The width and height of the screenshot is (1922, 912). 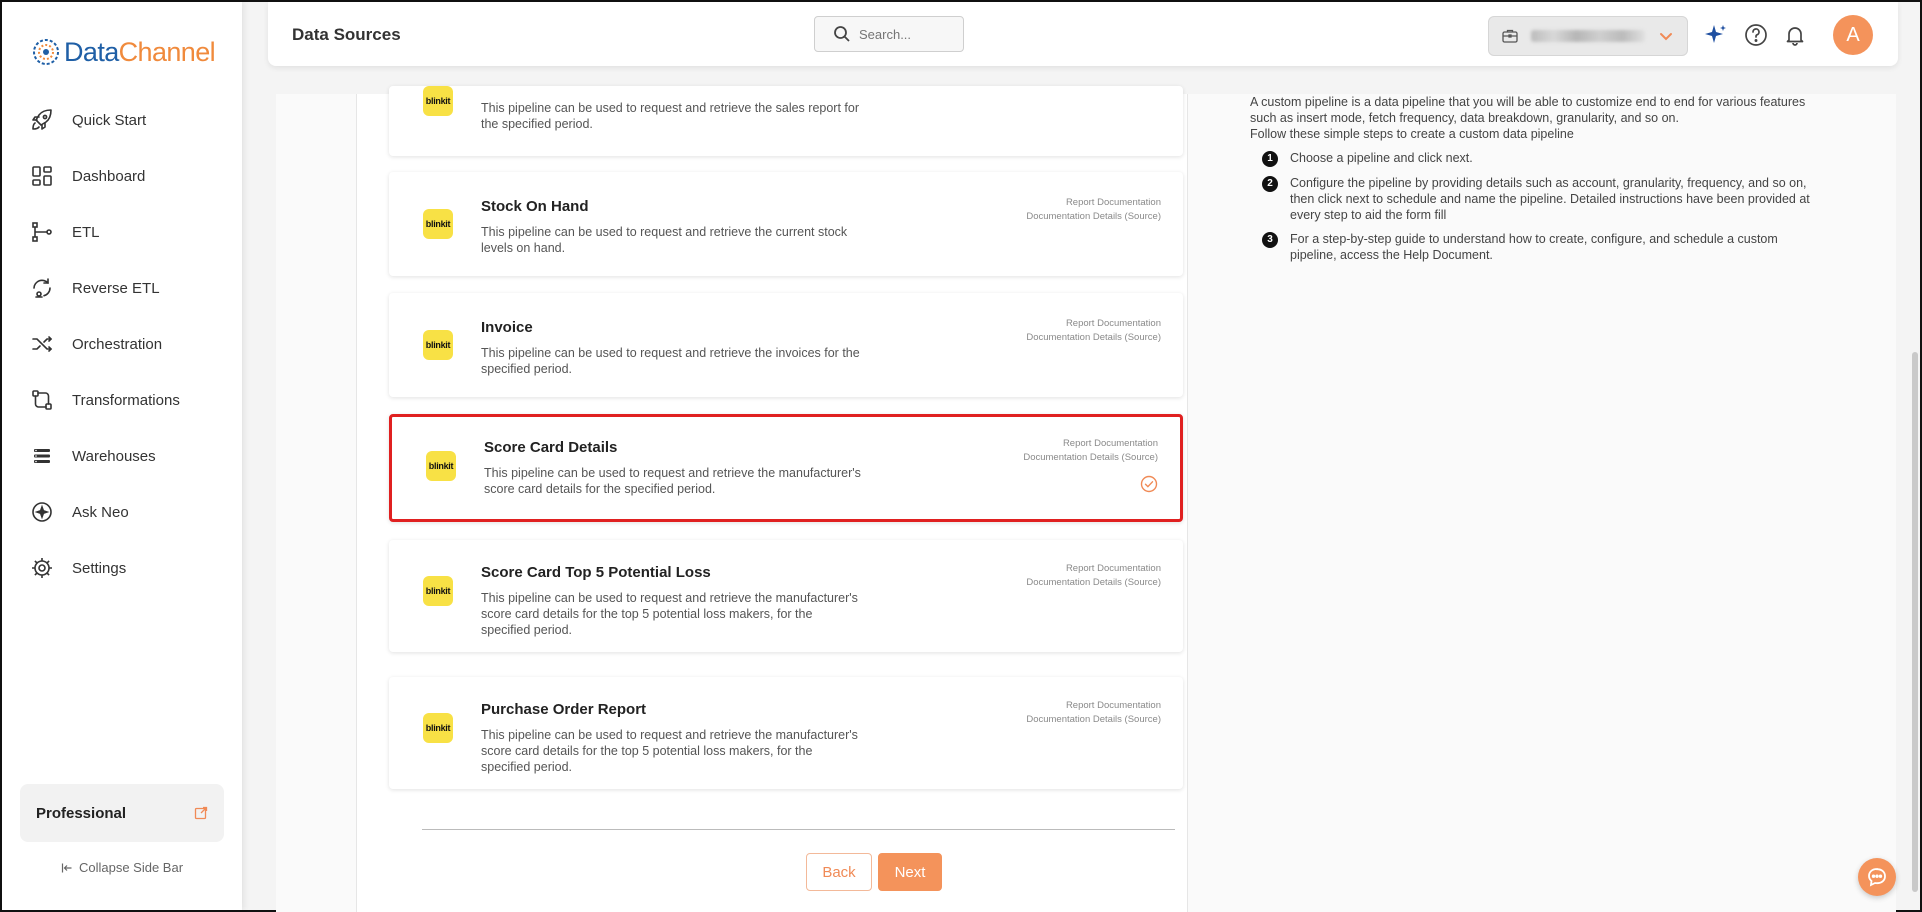 I want to click on chat-support-button, so click(x=1877, y=877).